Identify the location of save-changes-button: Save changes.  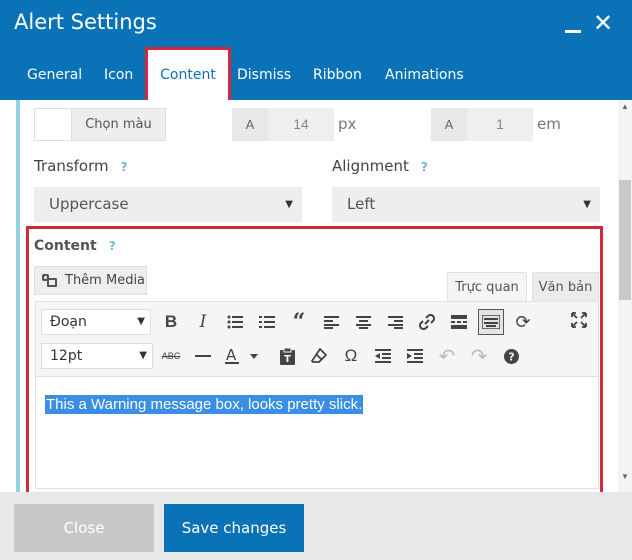
(234, 528).